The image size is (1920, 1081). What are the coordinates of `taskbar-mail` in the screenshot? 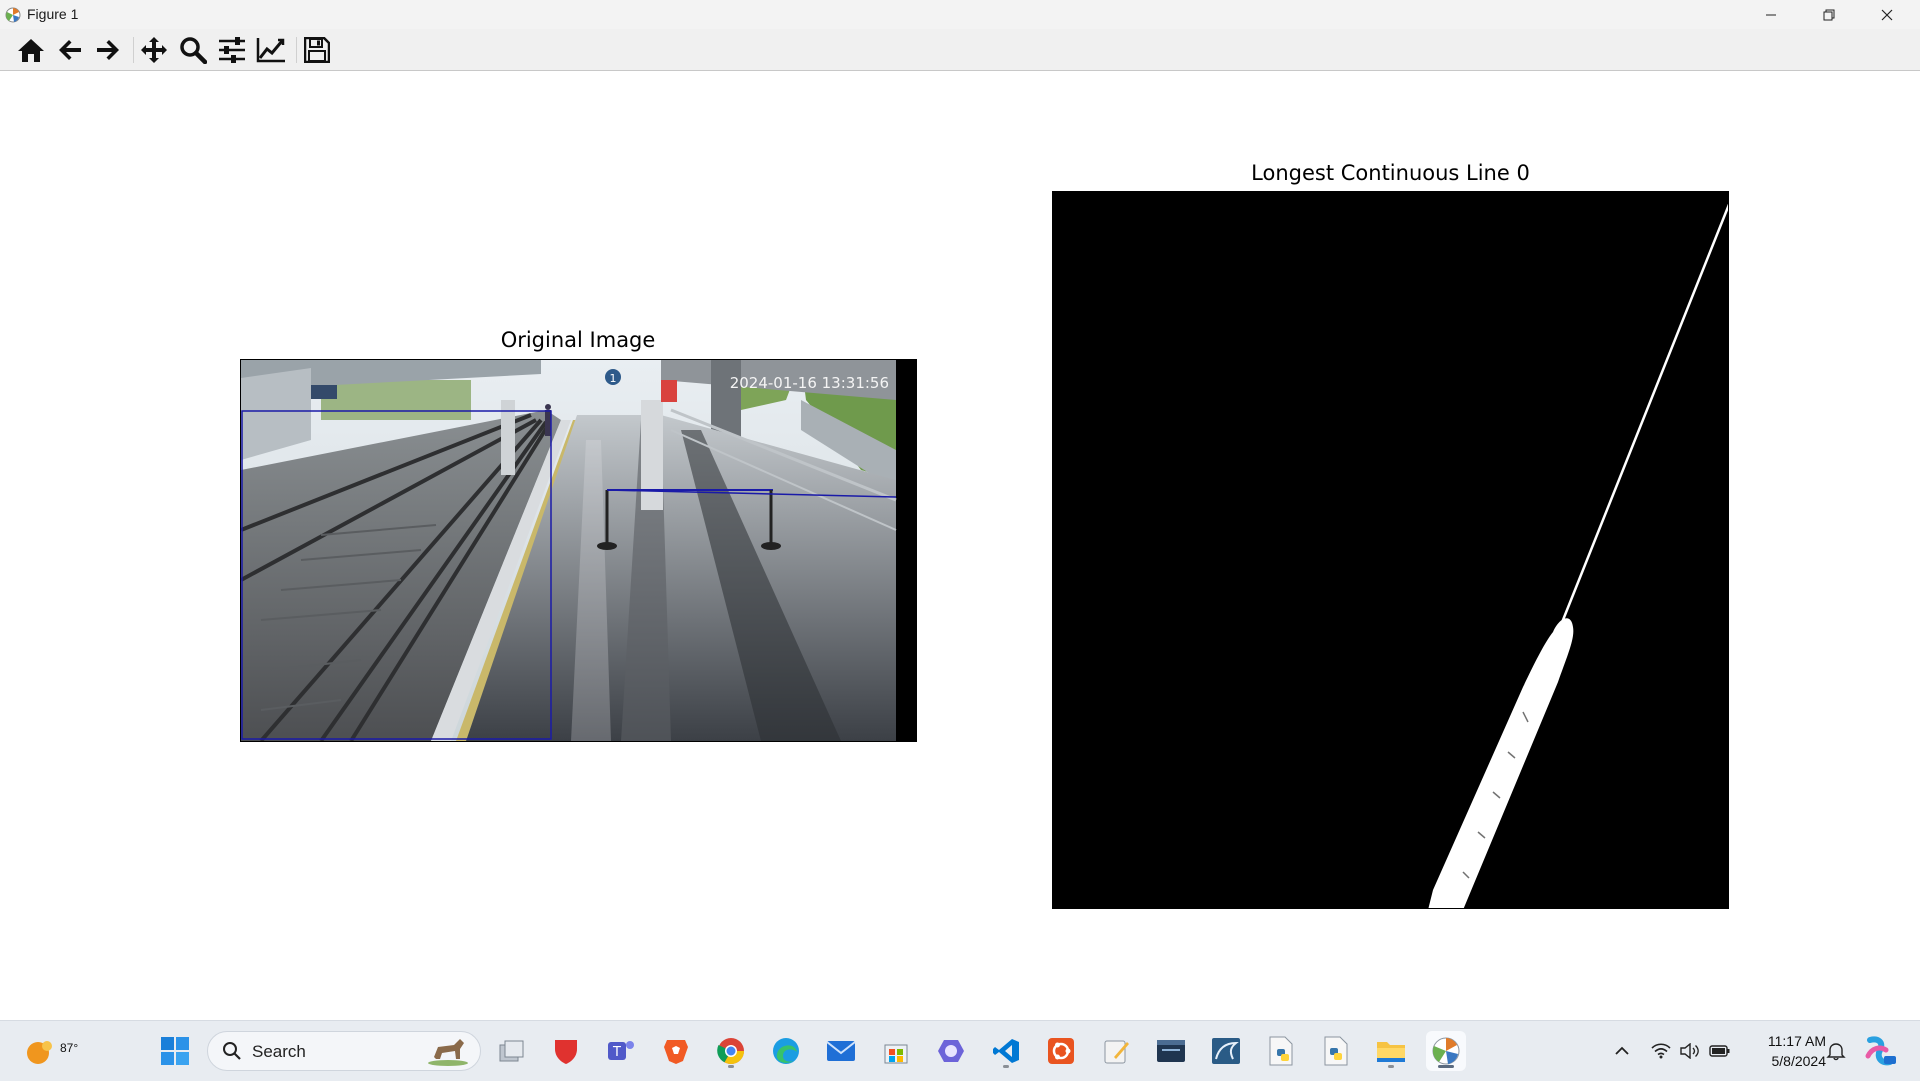 It's located at (841, 1051).